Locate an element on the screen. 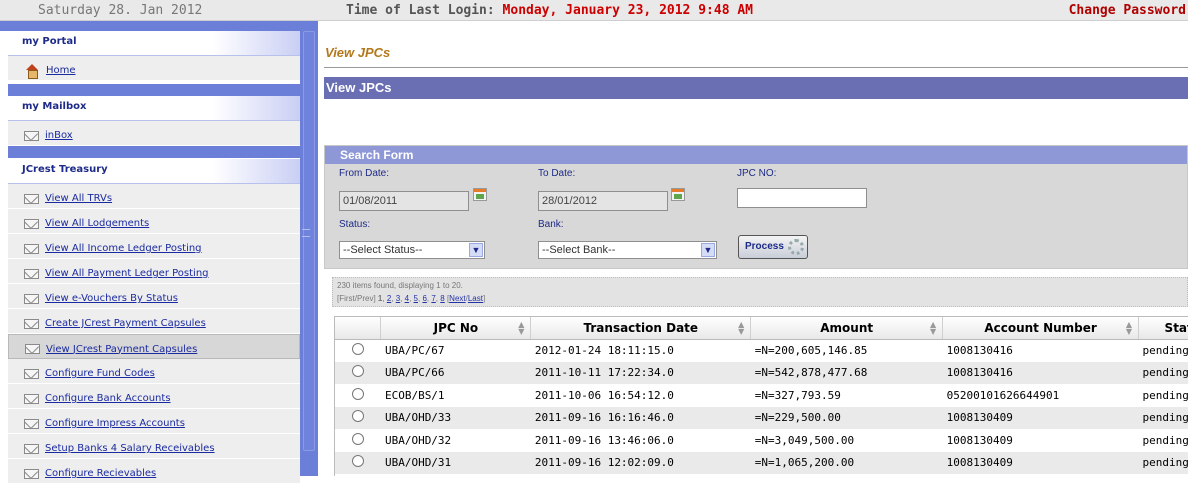 This screenshot has height=484, width=1188. table-cell: 05200101626644901 is located at coordinates (1003, 395).